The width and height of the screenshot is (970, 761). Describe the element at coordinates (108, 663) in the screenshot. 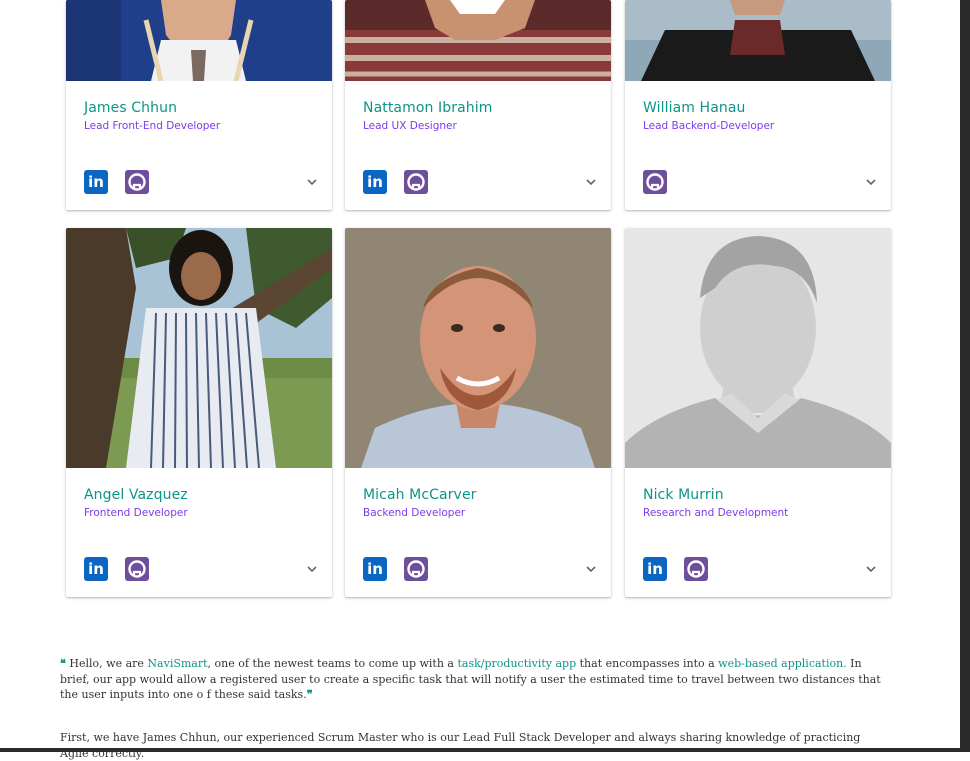

I see `about-text: Hello, we are` at that location.